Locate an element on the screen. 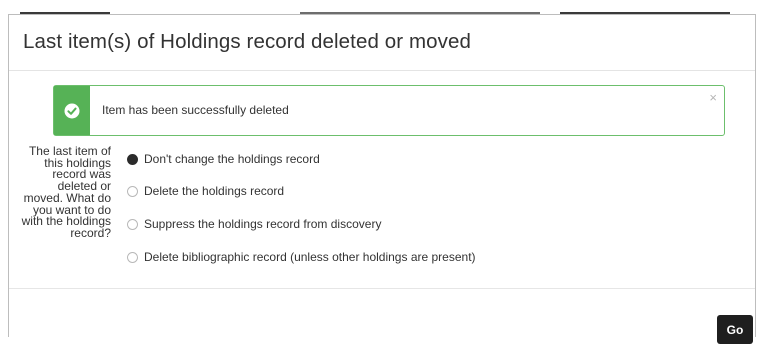  option-keep-holdings: Don't change the holdings record is located at coordinates (223, 159).